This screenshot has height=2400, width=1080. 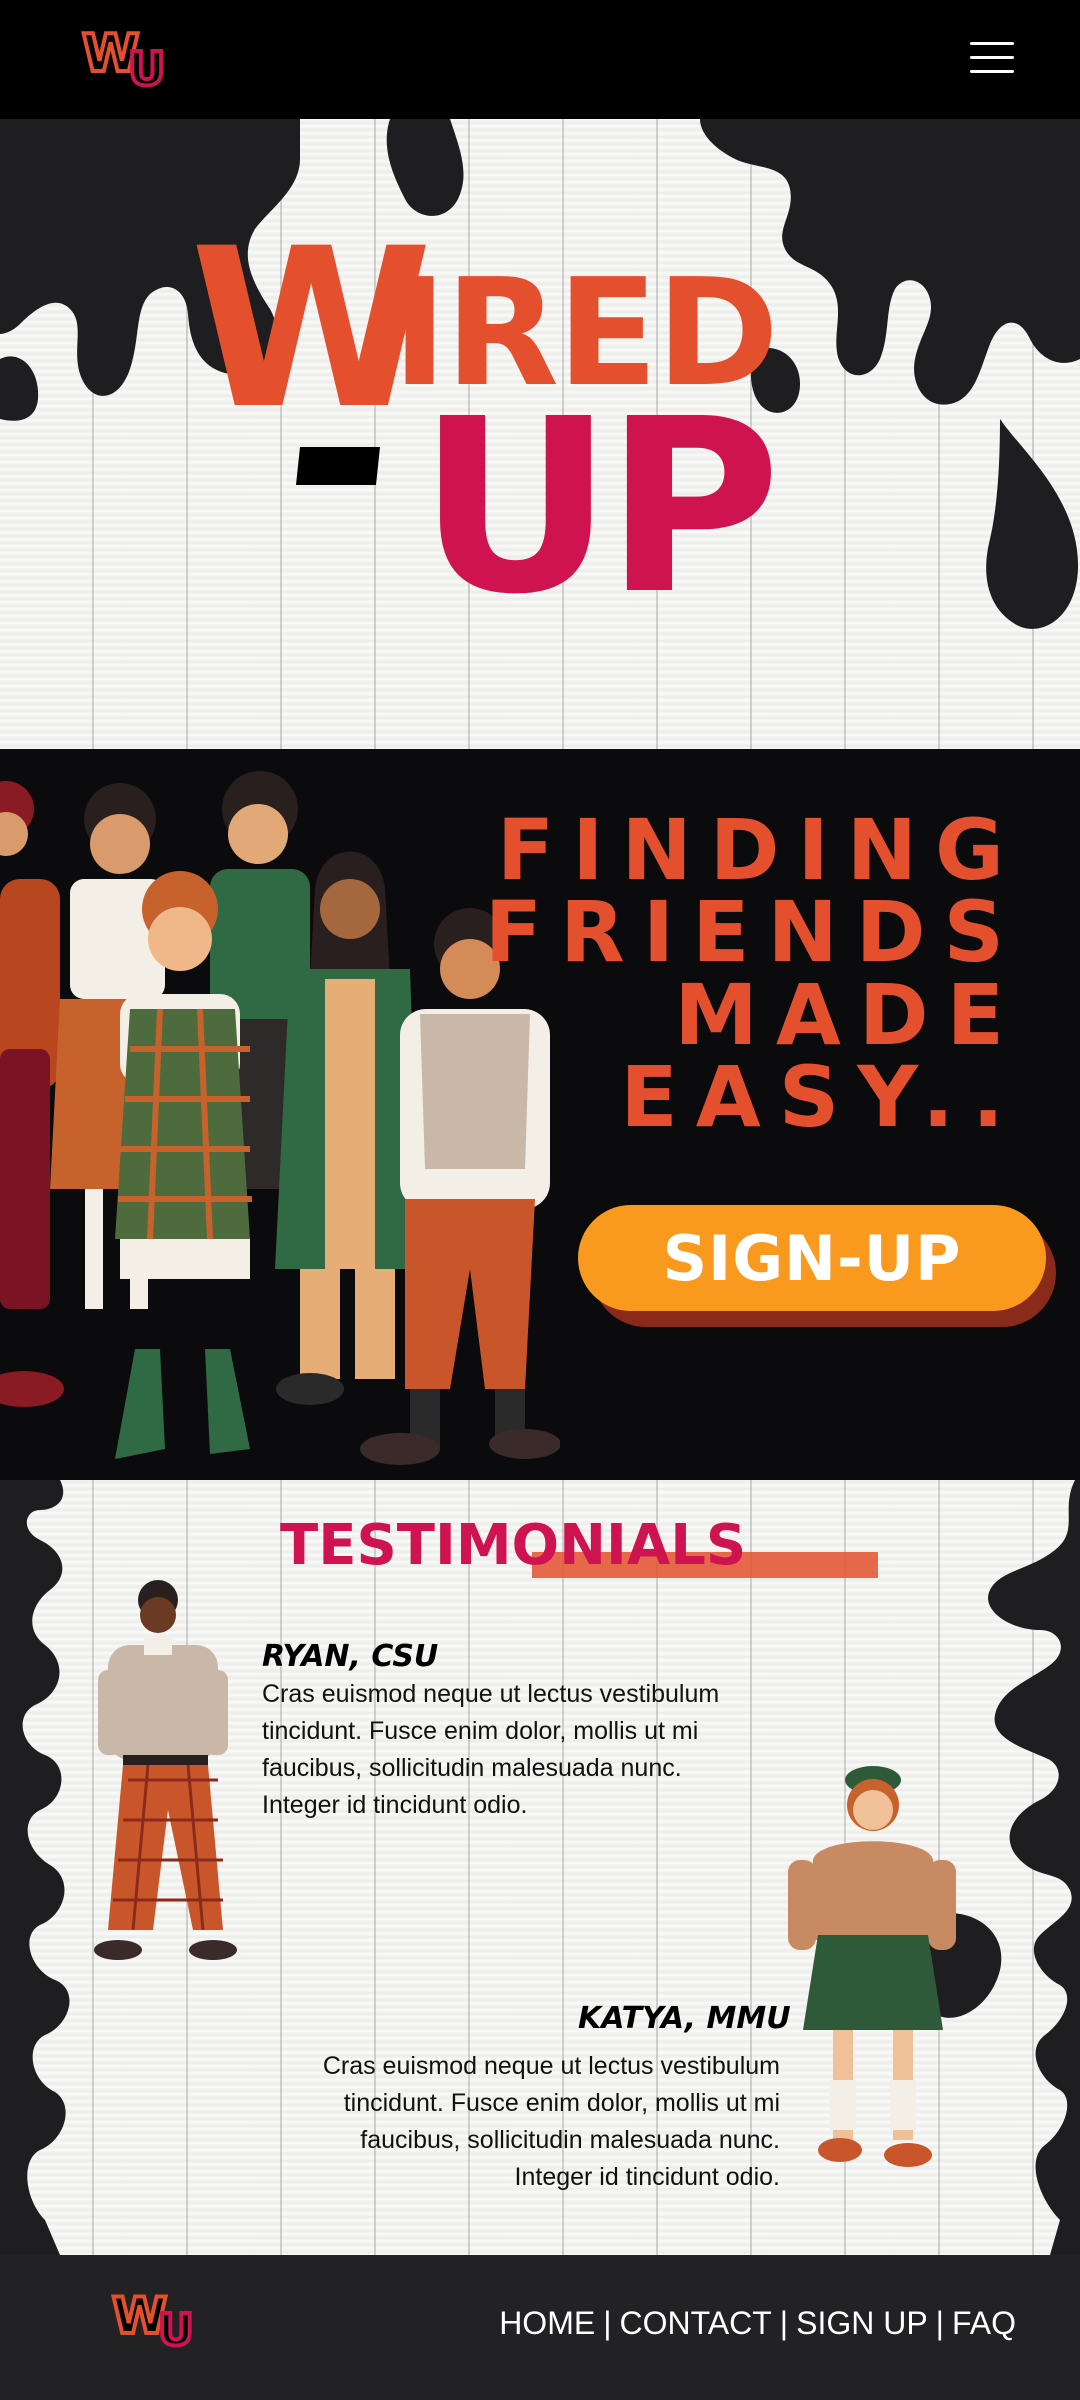 I want to click on testimonial-name: RYAN, CSU, so click(x=350, y=1656).